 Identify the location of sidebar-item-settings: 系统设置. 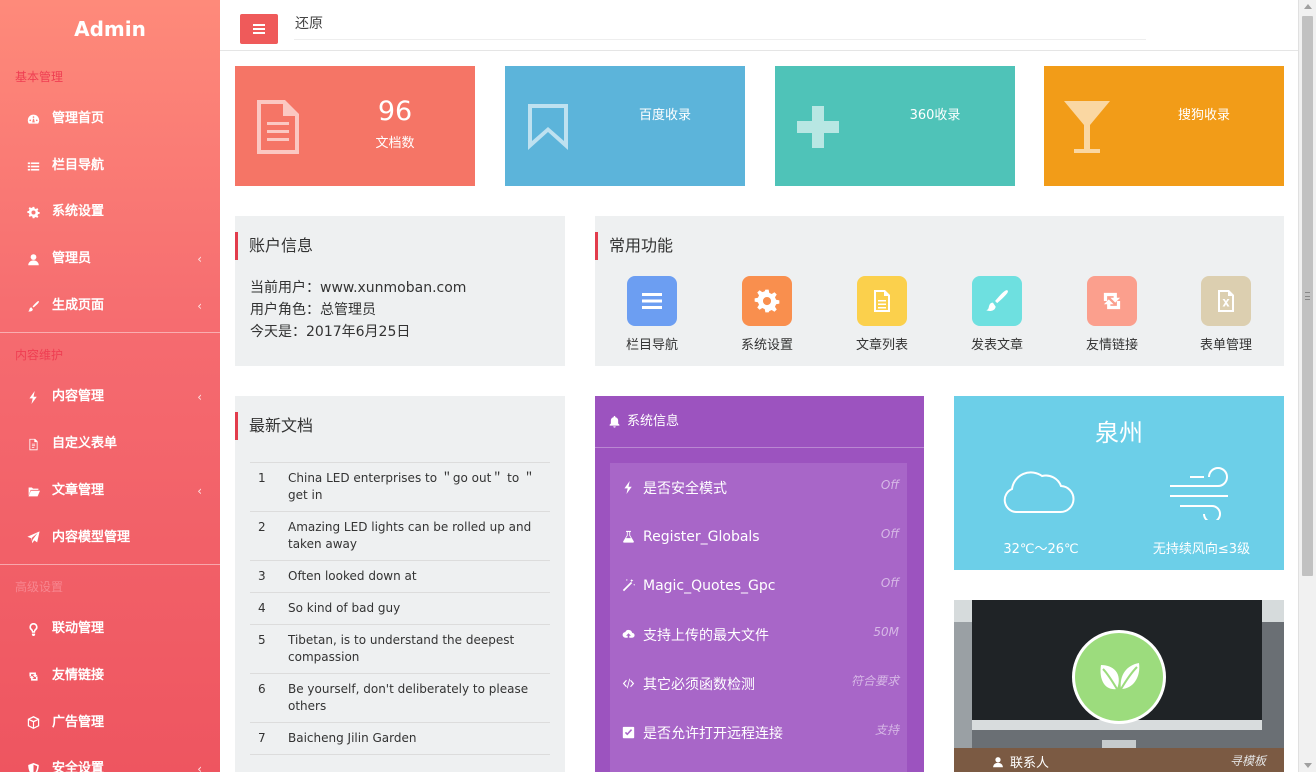
(110, 212).